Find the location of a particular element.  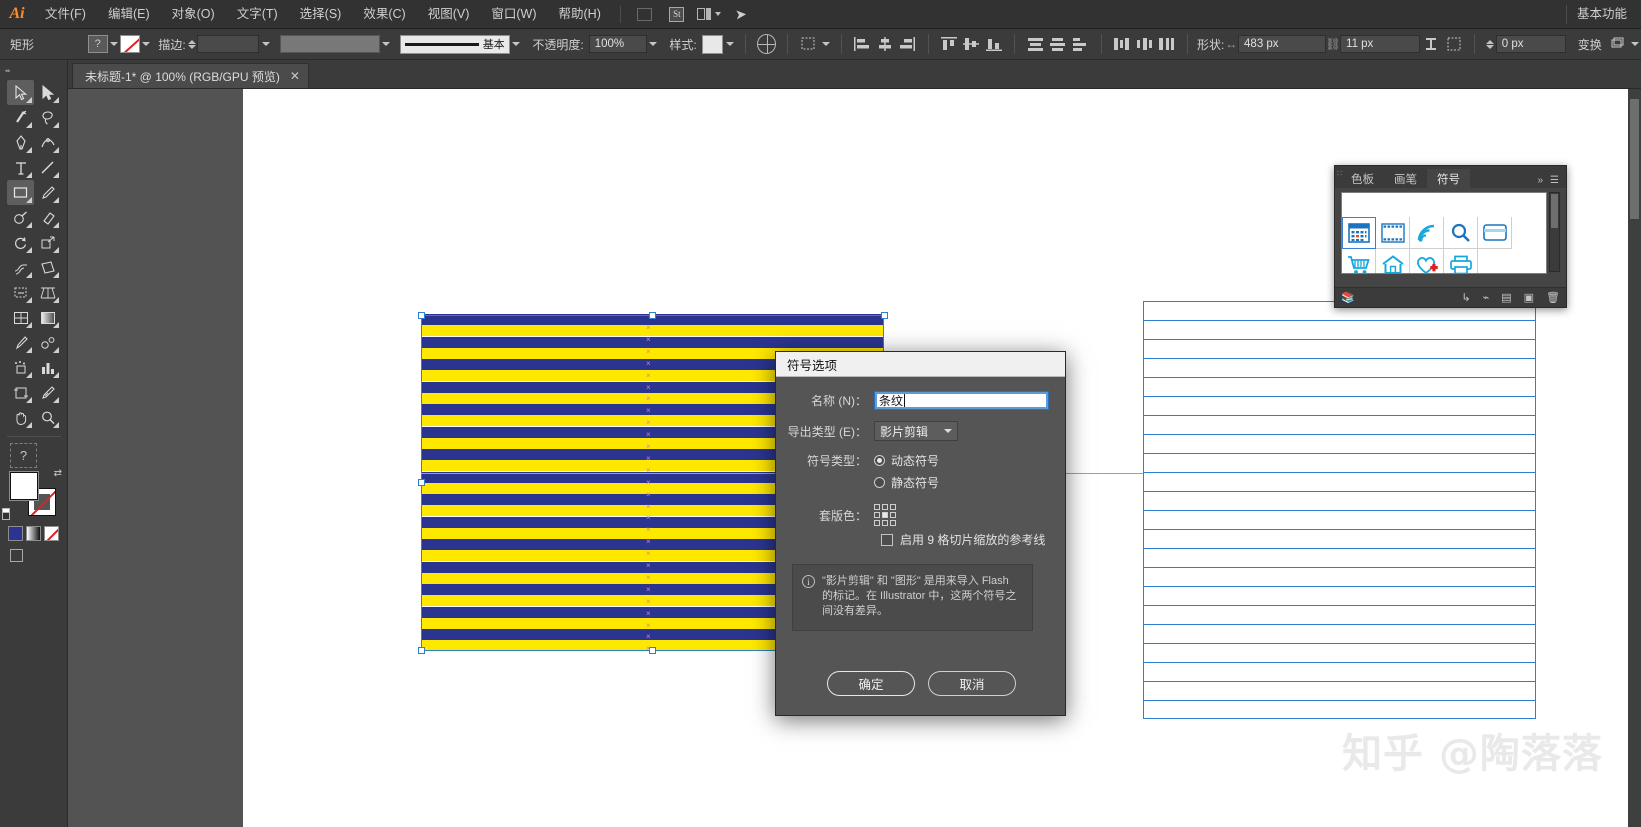

screen-mode-icon is located at coordinates (16, 555).